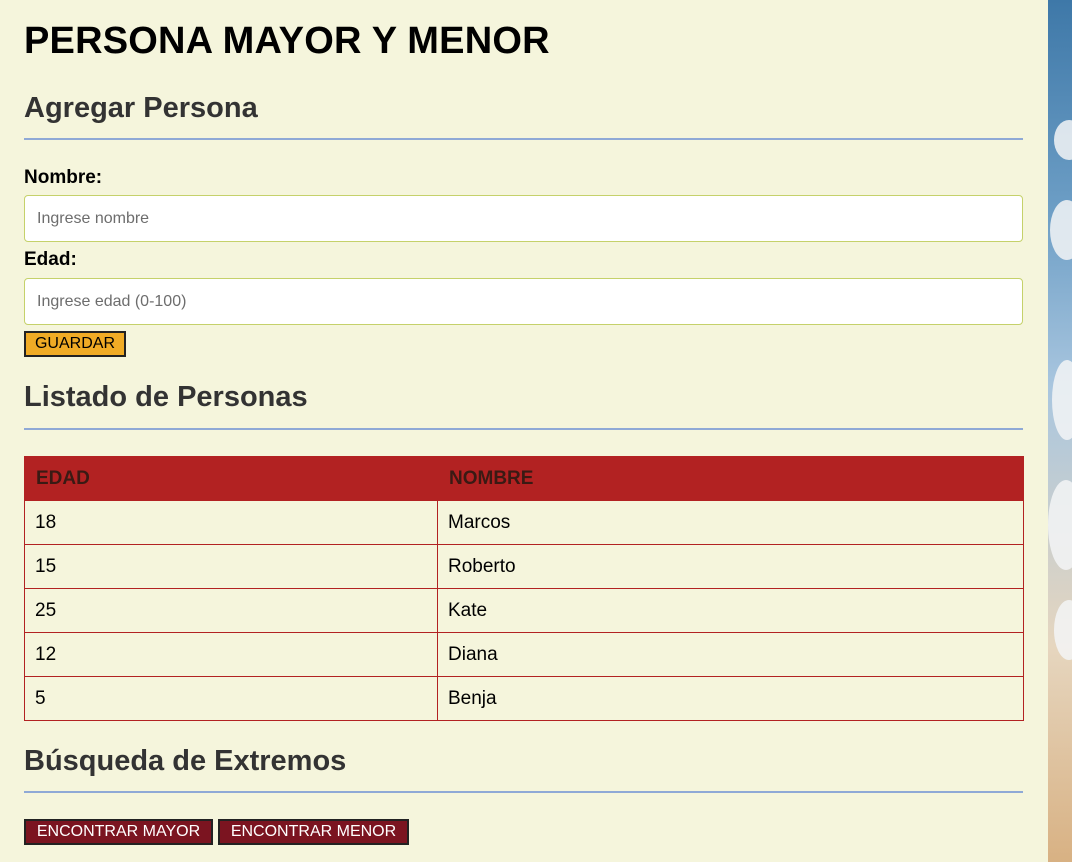 This screenshot has height=862, width=1072. I want to click on table-header-row: EDAD NOMBRE, so click(524, 478).